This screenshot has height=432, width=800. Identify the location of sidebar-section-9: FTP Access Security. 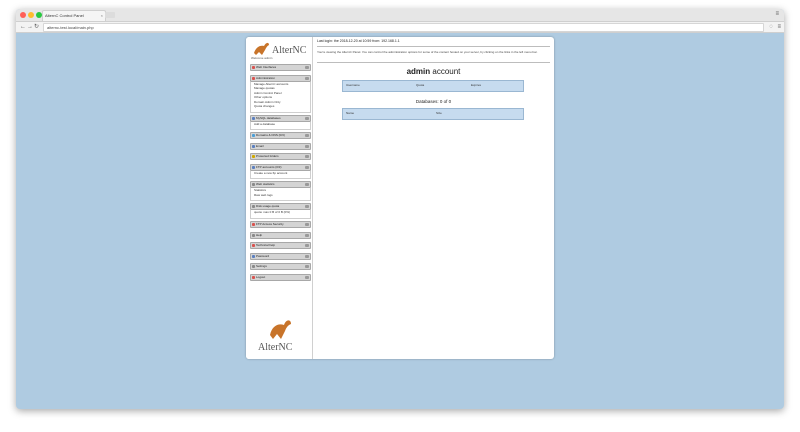
(280, 224).